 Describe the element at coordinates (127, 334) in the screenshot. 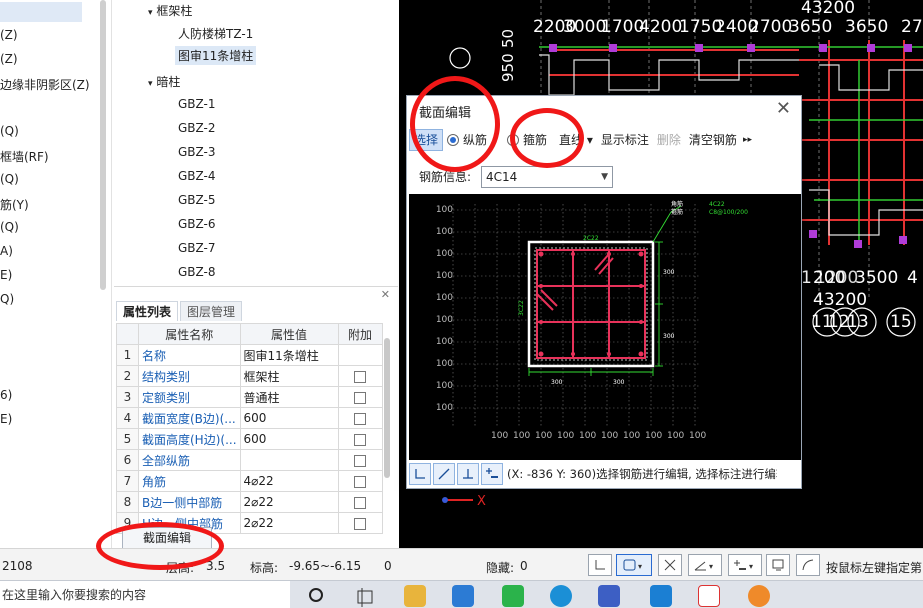

I see `col-index` at that location.